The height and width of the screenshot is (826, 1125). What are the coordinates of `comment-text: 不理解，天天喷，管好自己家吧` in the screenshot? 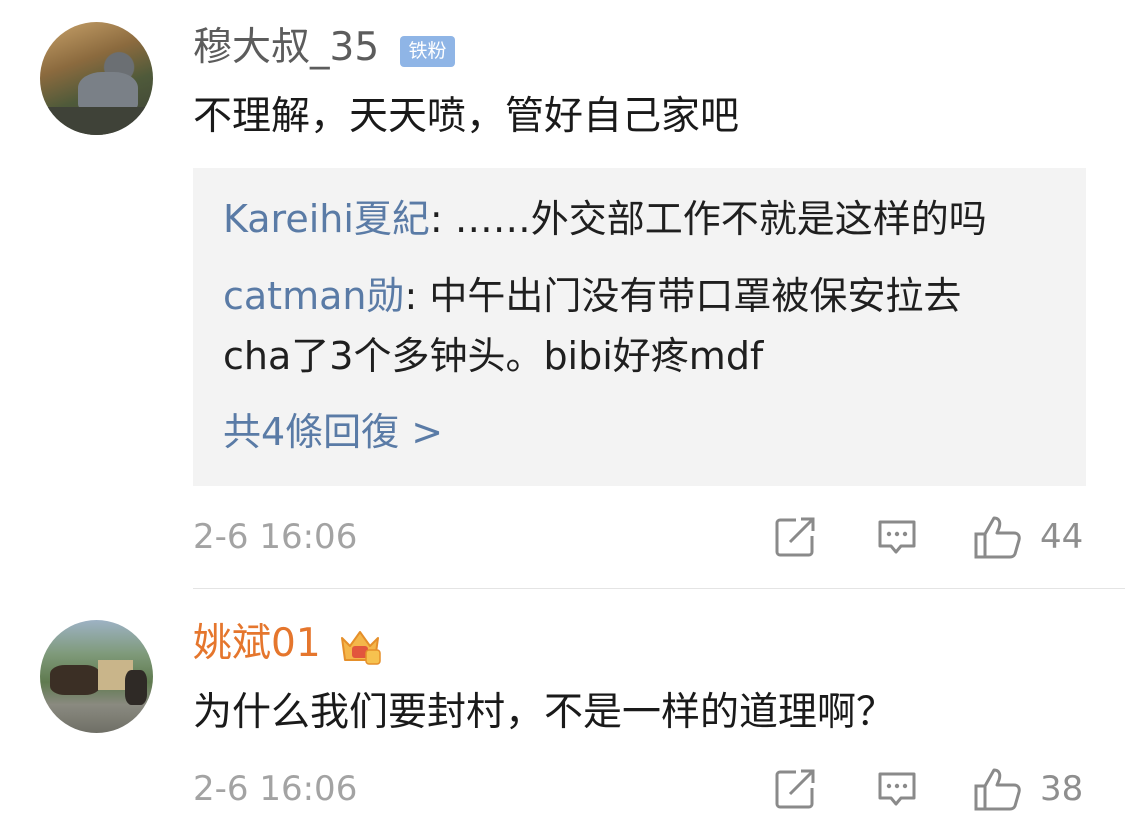 It's located at (466, 116).